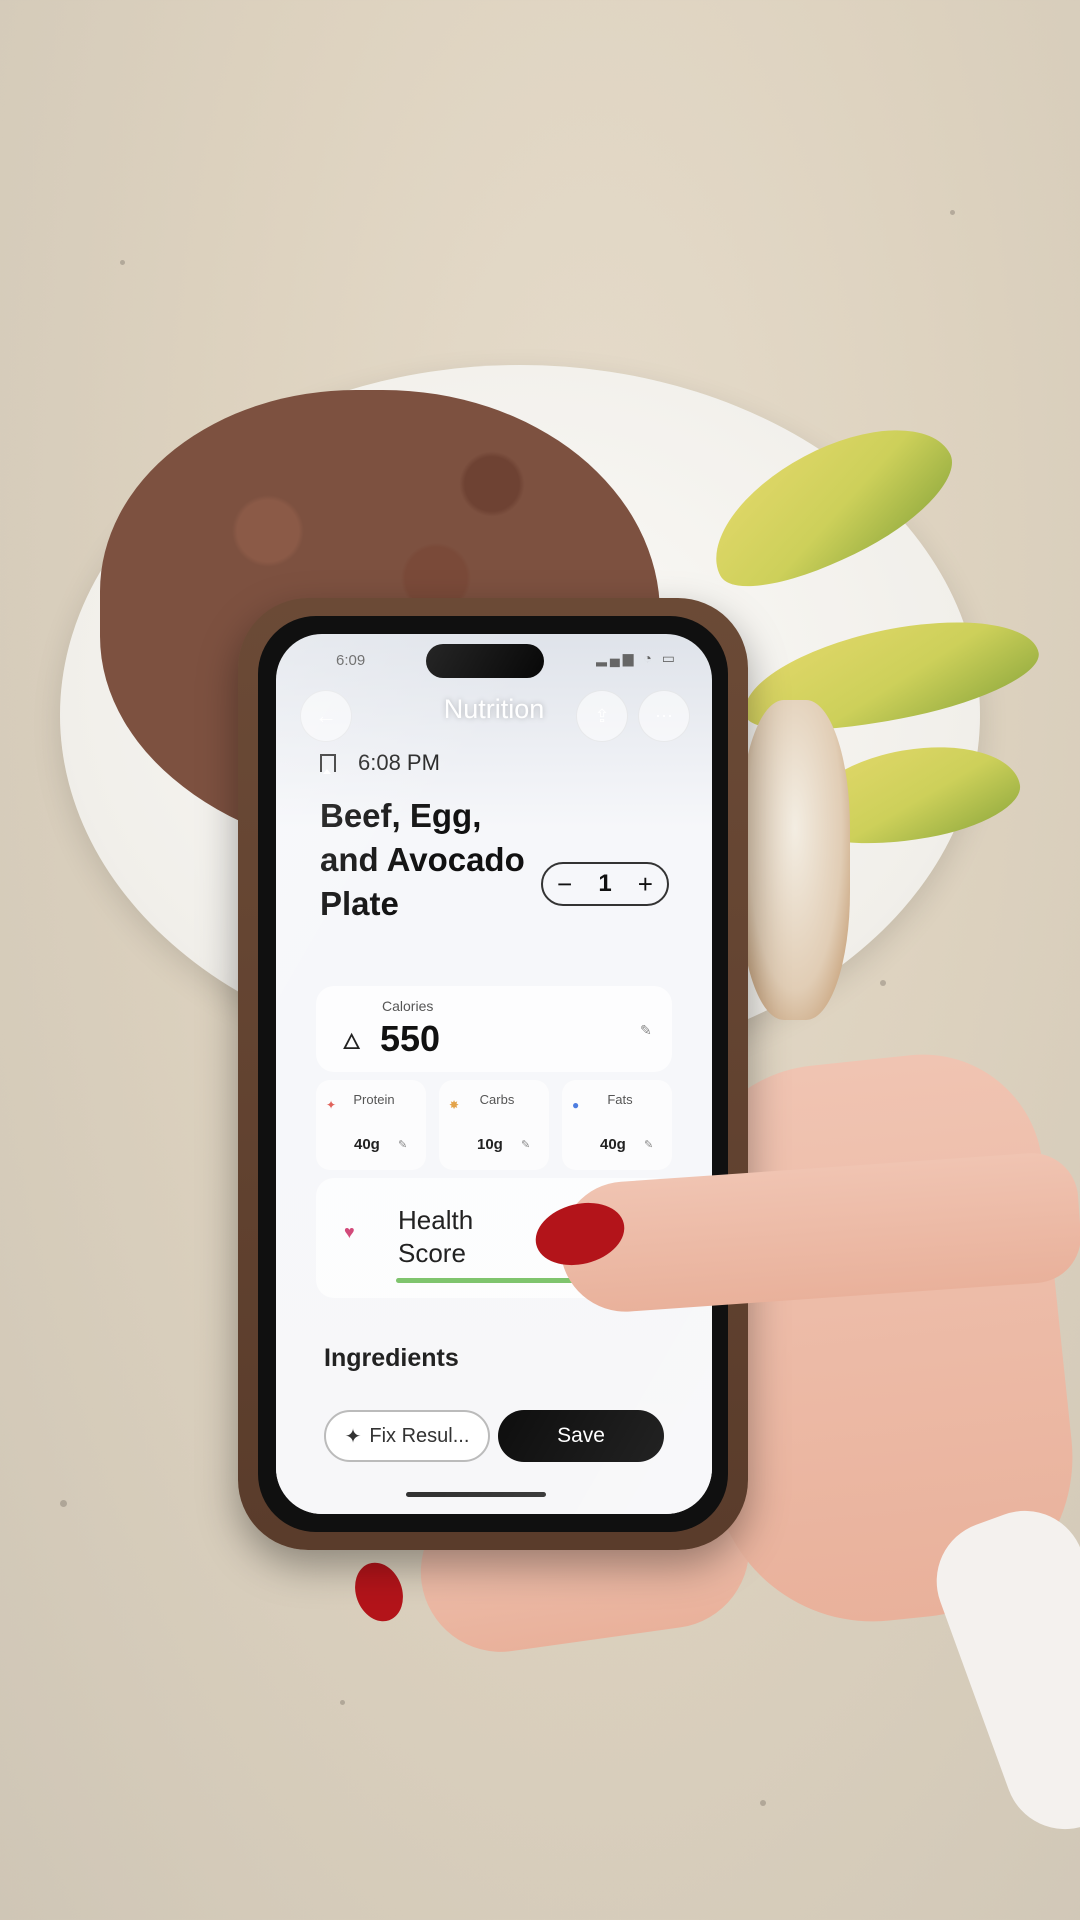 The width and height of the screenshot is (1080, 1920). I want to click on decrement-button: −, so click(564, 884).